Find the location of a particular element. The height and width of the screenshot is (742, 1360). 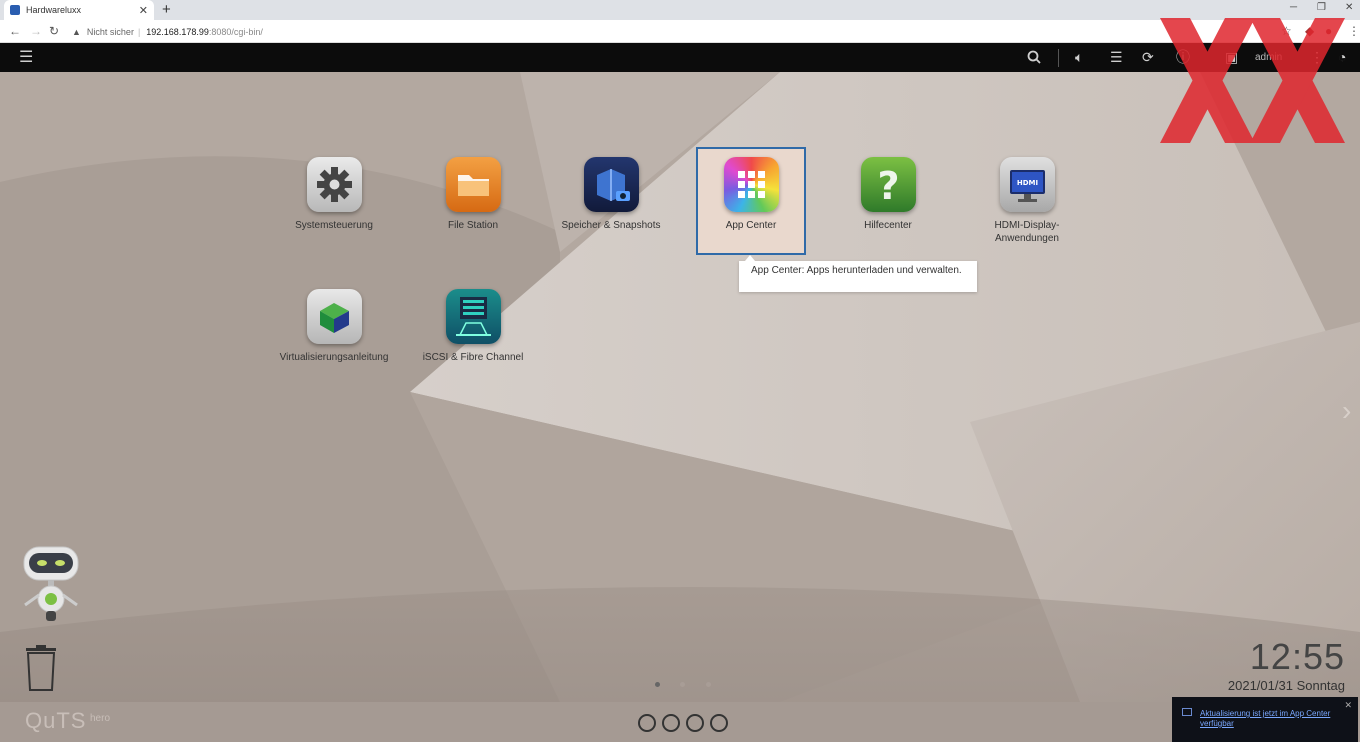

notification-icon: ▣ is located at coordinates (1231, 57).